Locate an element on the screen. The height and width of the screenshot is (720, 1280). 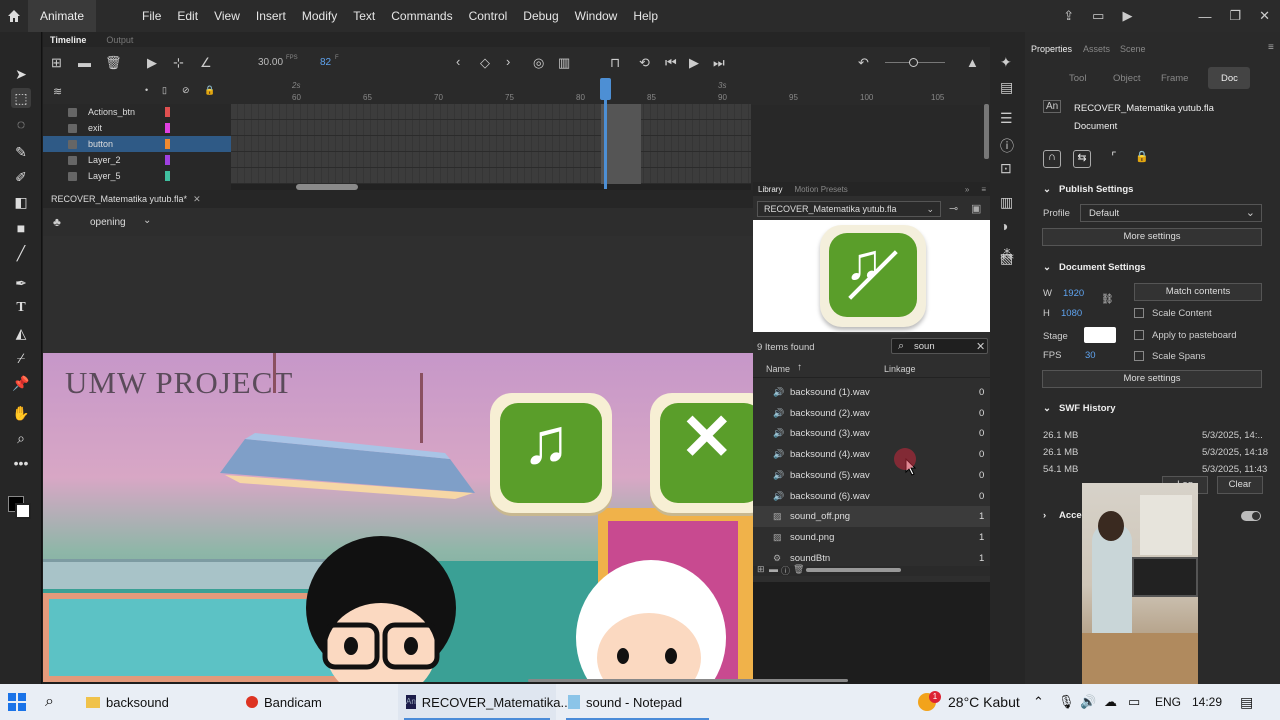
width-value: 1920 is located at coordinates (1073, 293).